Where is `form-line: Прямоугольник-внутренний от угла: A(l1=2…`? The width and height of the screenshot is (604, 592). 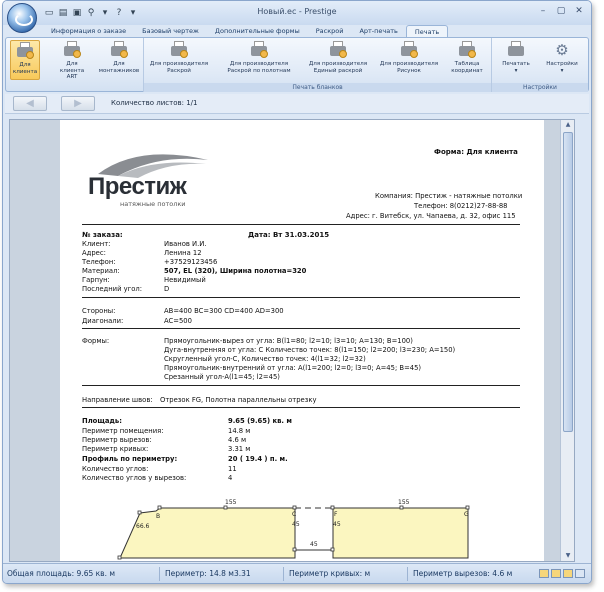
form-line: Прямоугольник-внутренний от угла: A(l1=2… is located at coordinates (293, 368).